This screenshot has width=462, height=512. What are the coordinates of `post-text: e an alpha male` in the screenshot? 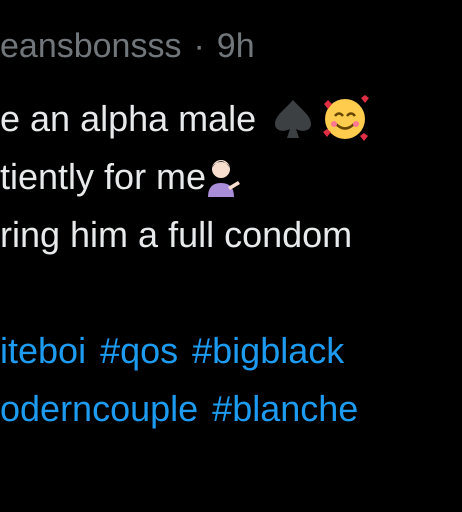 It's located at (128, 119).